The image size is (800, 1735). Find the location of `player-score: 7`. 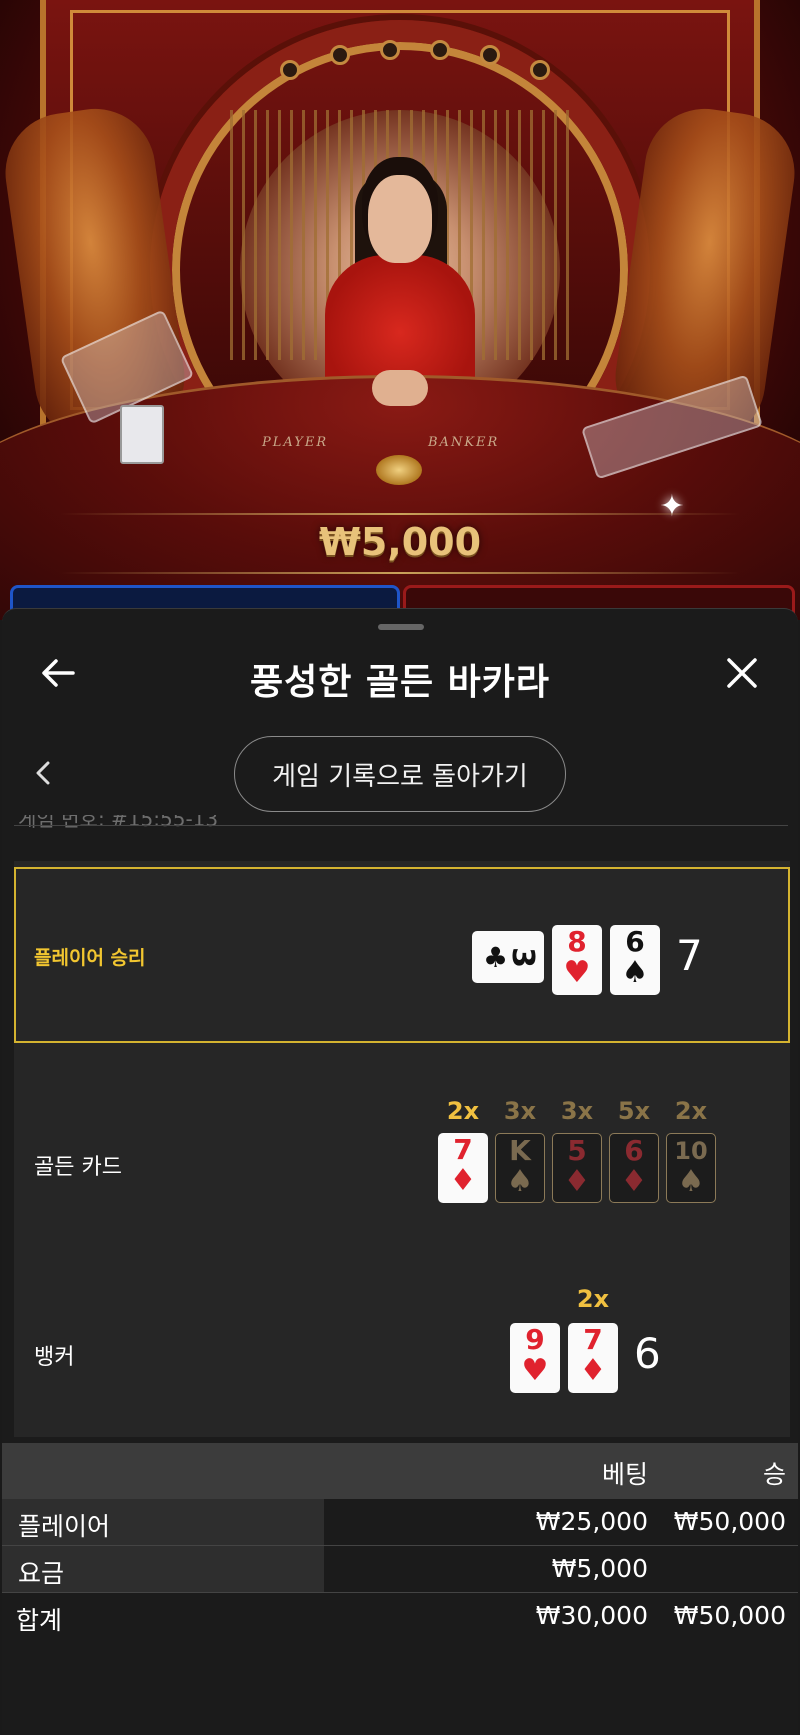

player-score: 7 is located at coordinates (689, 955).